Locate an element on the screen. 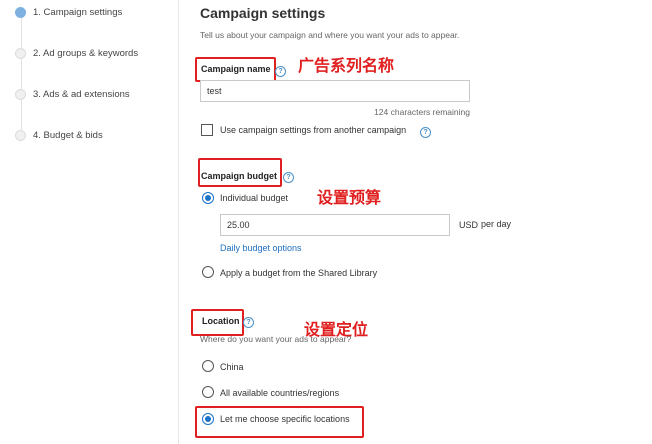  individual-budget-label: Individual budget is located at coordinates (254, 198).